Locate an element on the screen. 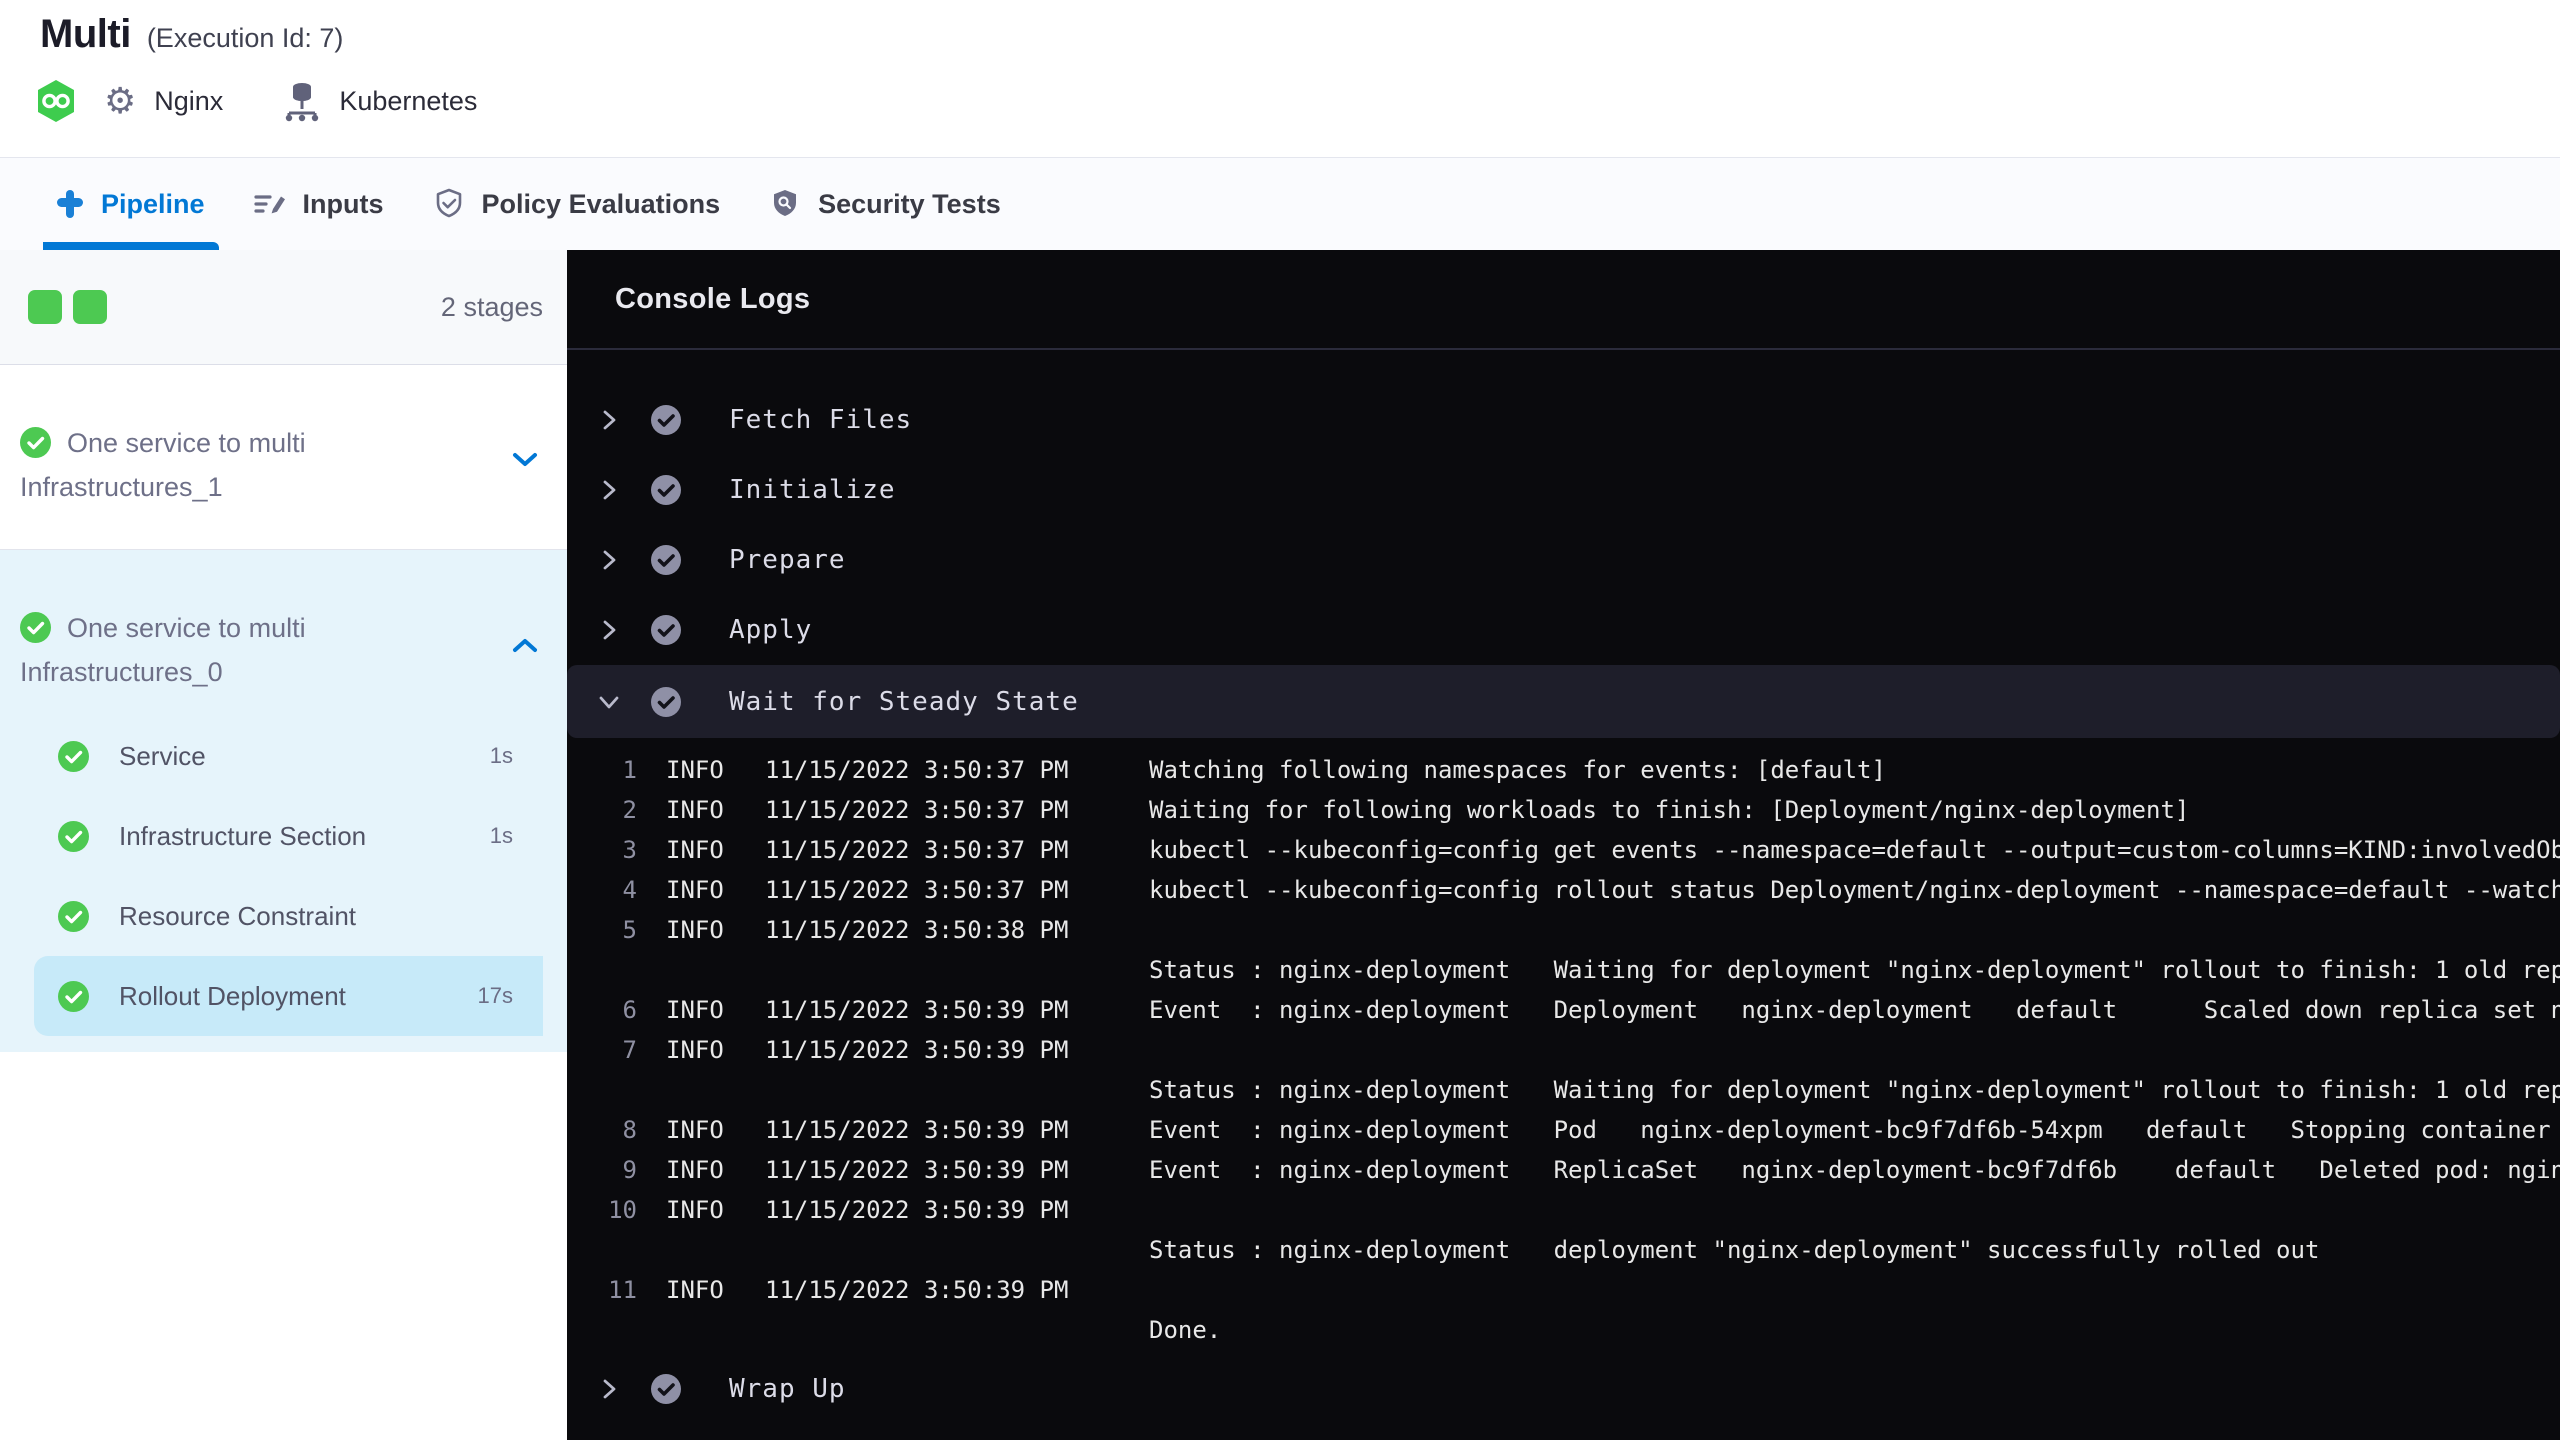 This screenshot has width=2560, height=1440. console-step-label: Apply is located at coordinates (771, 630).